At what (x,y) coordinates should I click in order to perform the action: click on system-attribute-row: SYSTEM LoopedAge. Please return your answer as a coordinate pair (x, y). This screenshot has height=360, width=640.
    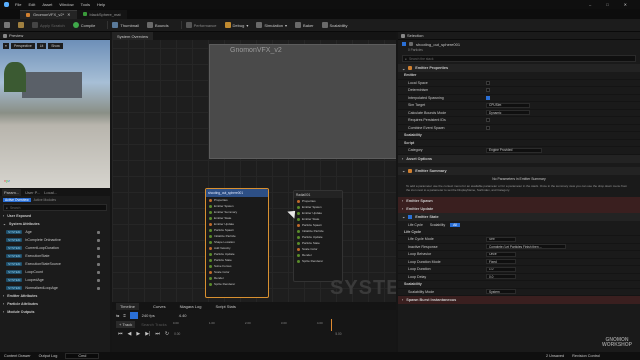
    Looking at the image, I should click on (55, 280).